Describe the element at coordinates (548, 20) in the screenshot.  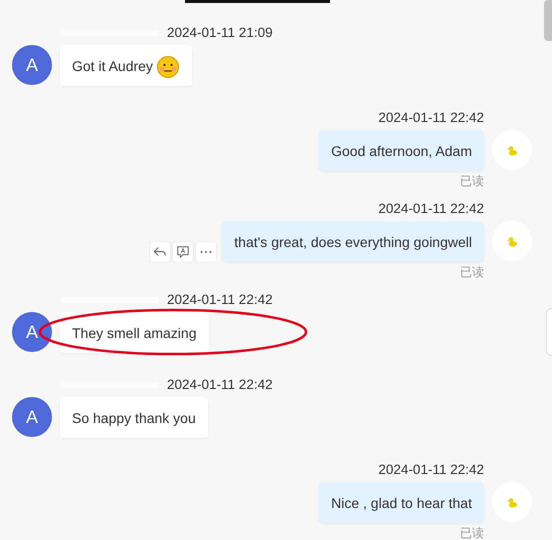
I see `scrollbar-thumb` at that location.